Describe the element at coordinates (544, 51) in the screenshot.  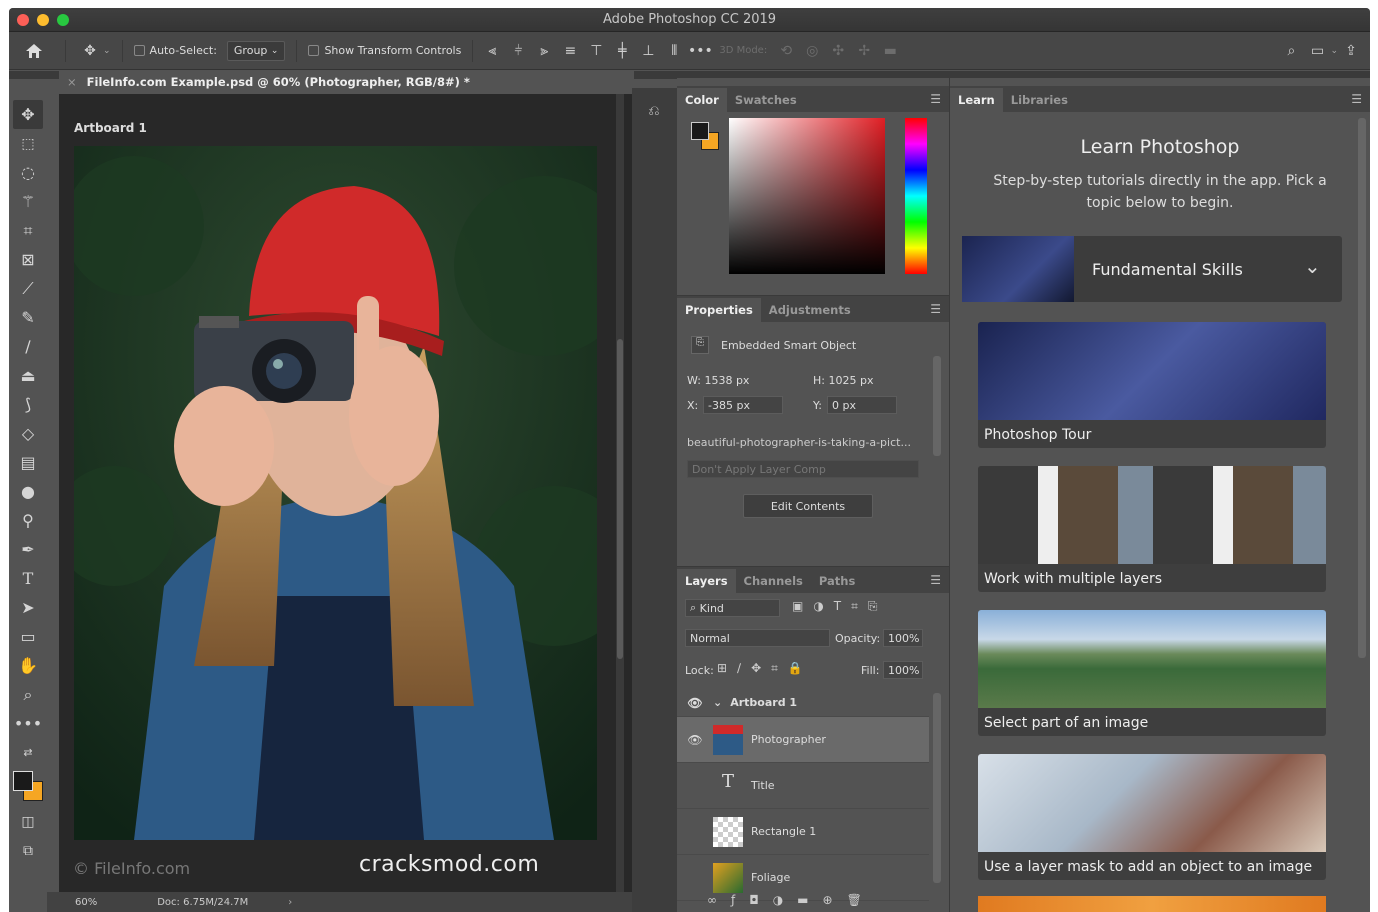
I see `align-right-icon: ⫸` at that location.